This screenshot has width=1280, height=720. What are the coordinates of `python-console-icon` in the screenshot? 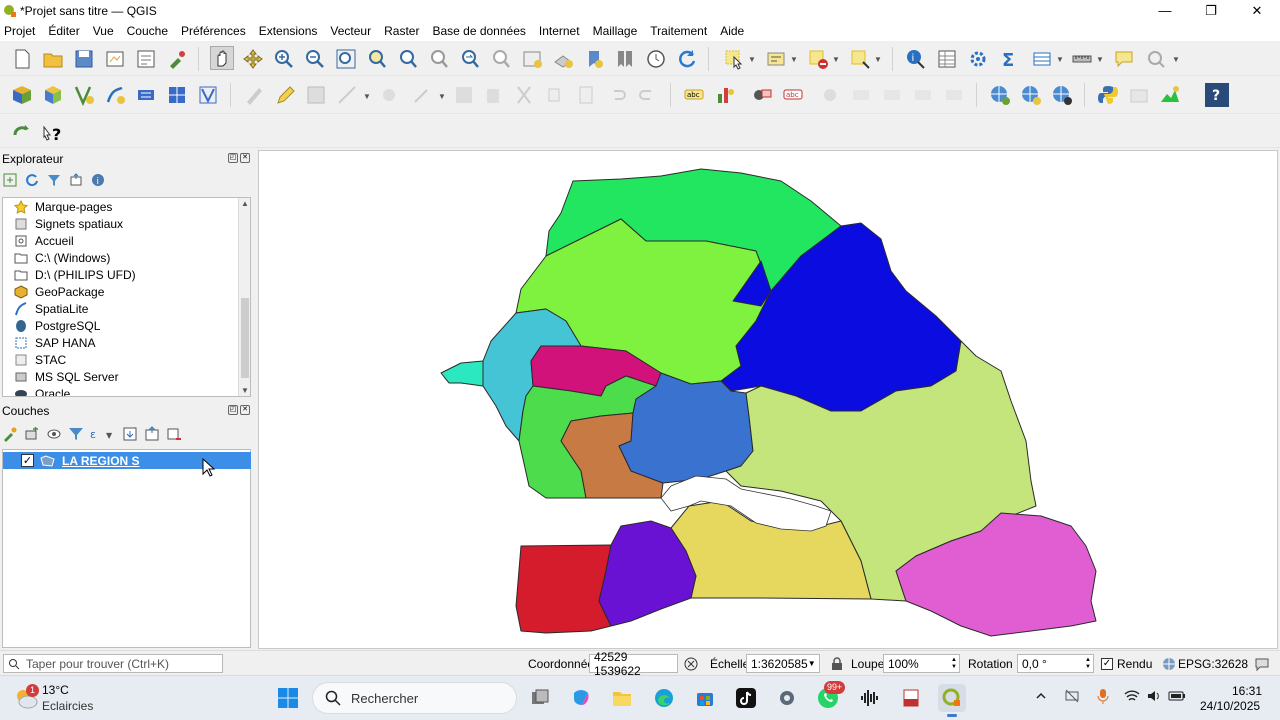 It's located at (1108, 95).